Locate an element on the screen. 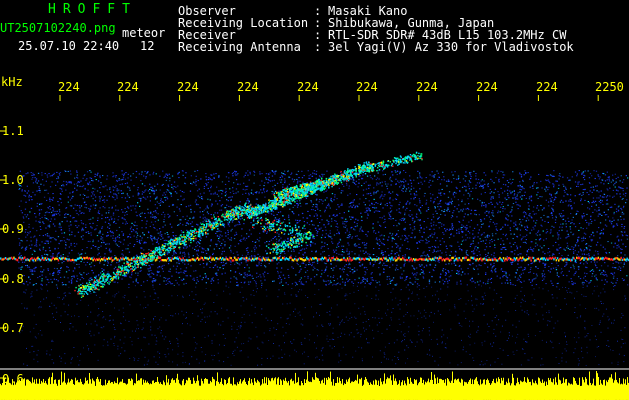  freq-tick: 0.6 is located at coordinates (13, 379).